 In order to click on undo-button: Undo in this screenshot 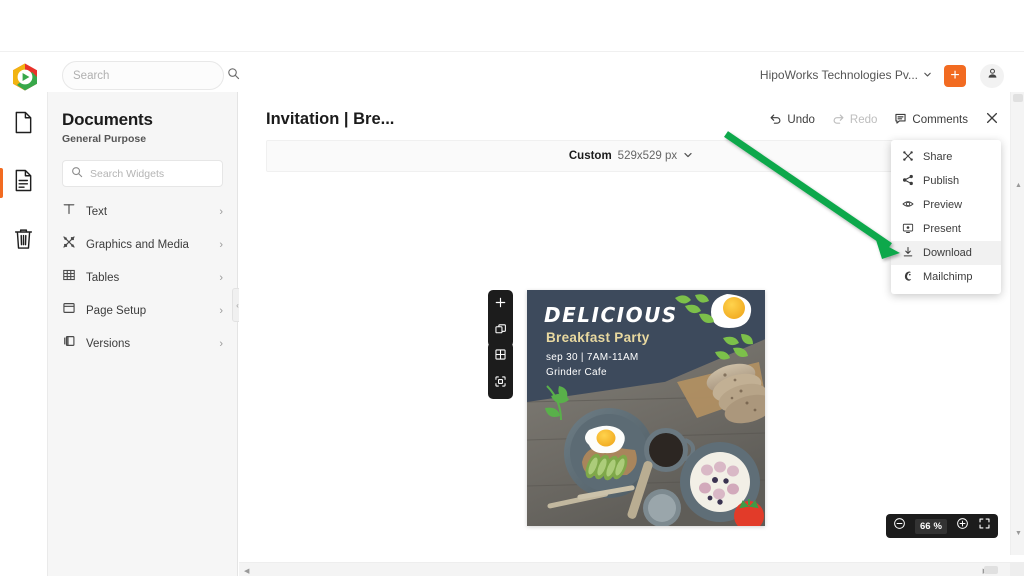, I will do `click(792, 120)`.